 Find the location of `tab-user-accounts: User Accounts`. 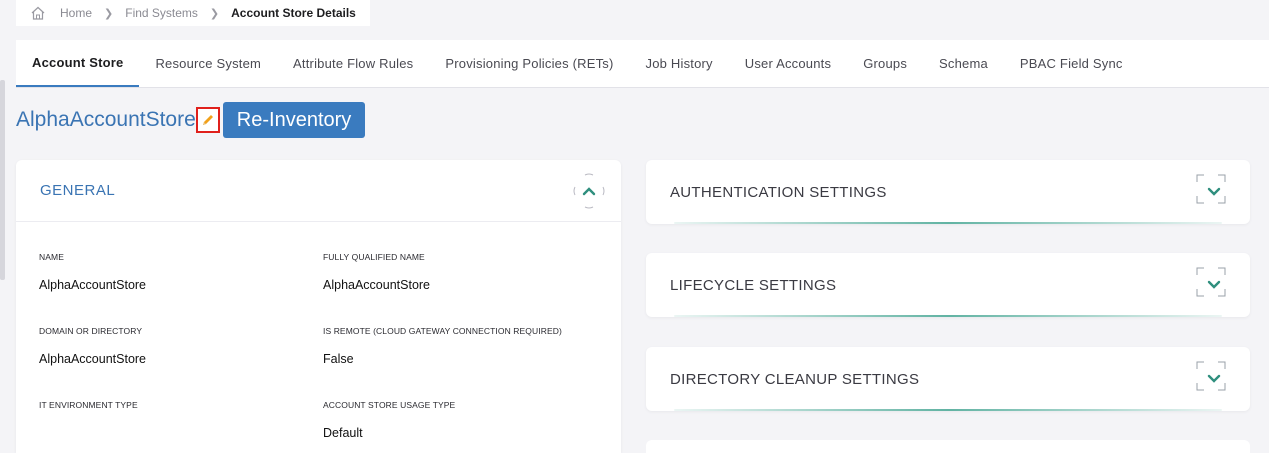

tab-user-accounts: User Accounts is located at coordinates (788, 63).